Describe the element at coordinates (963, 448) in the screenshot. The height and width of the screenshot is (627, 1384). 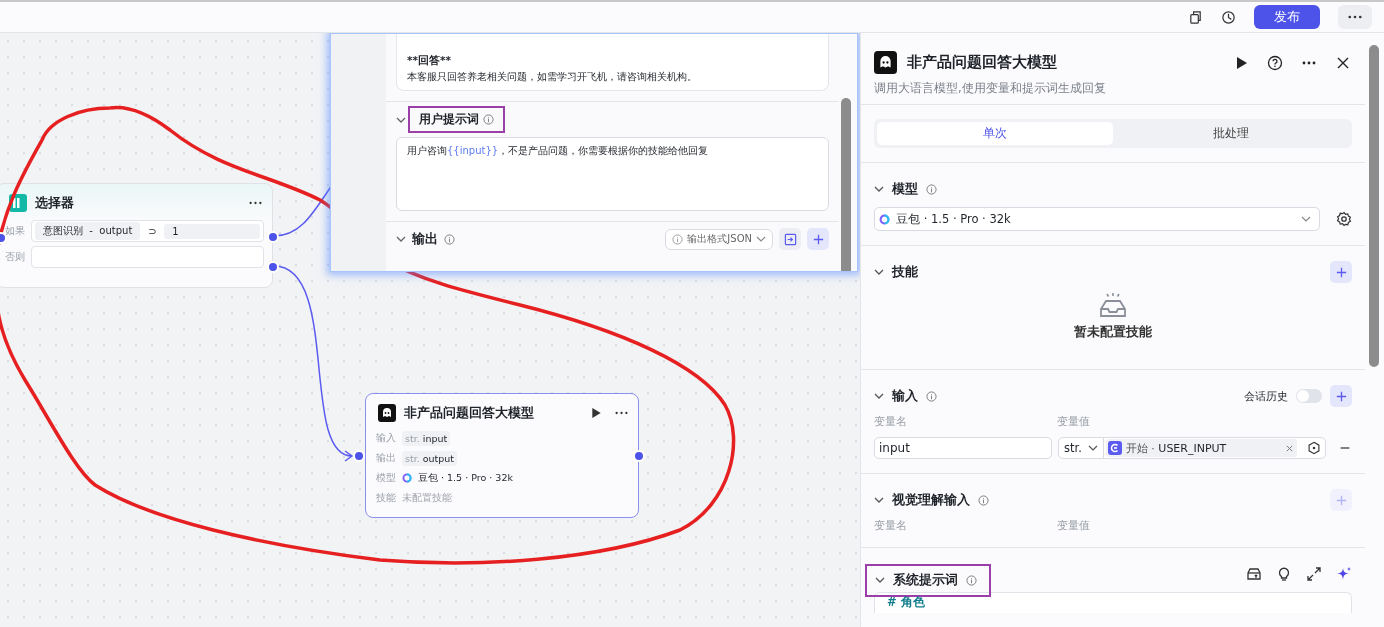
I see `variable-name-field: input` at that location.